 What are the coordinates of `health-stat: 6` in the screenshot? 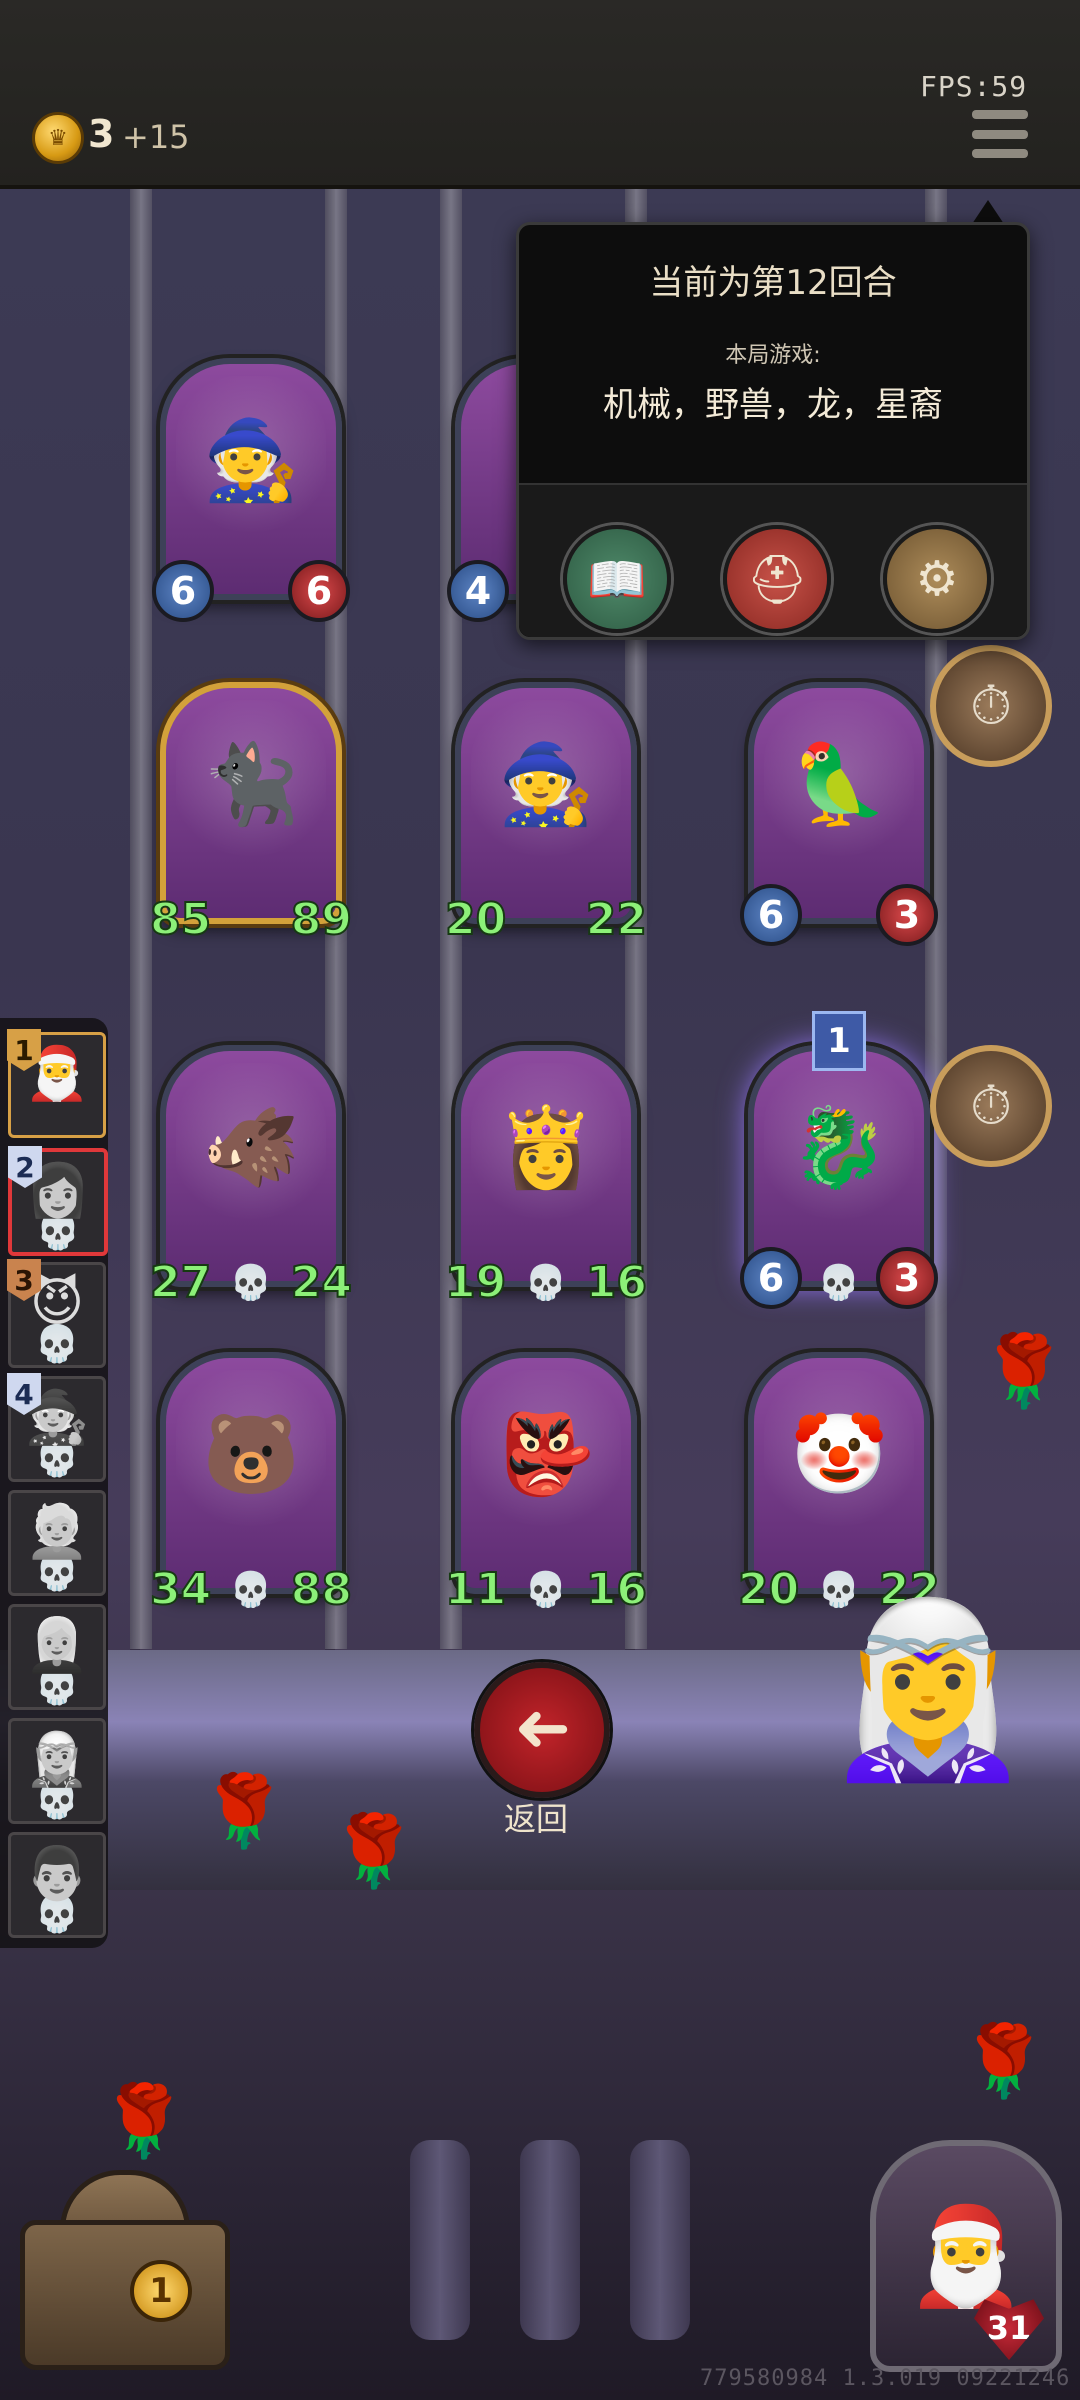 It's located at (319, 591).